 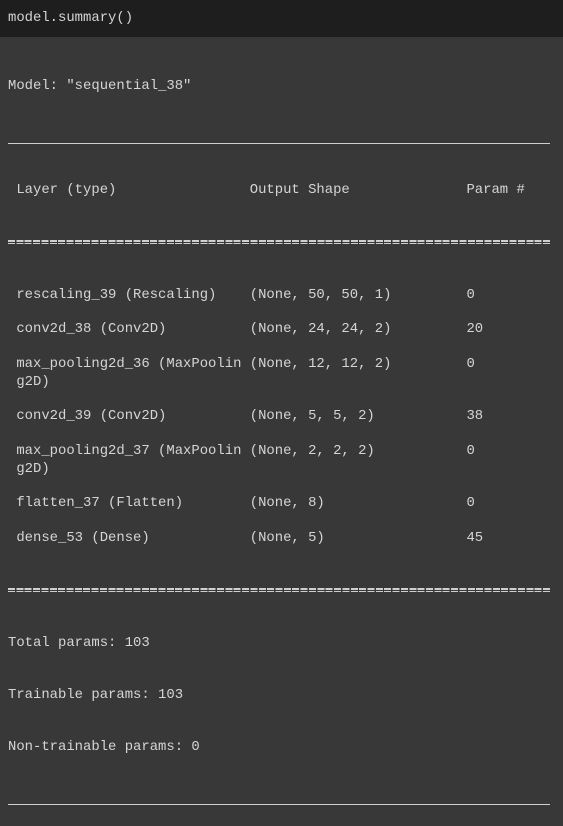 What do you see at coordinates (71, 18) in the screenshot?
I see `code-text: model.summary()` at bounding box center [71, 18].